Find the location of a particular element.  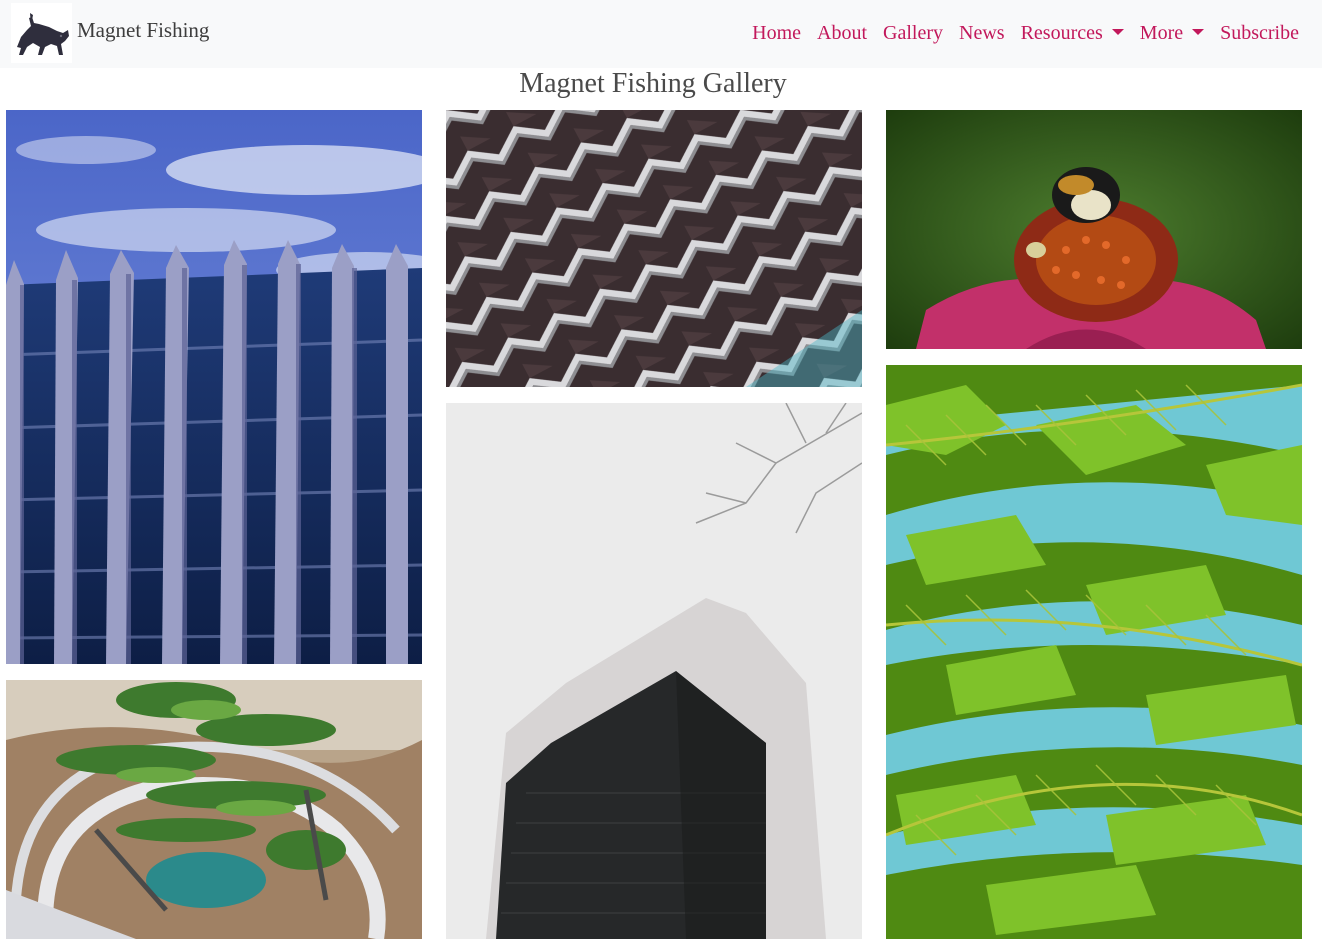

nav-news: News is located at coordinates (982, 33).